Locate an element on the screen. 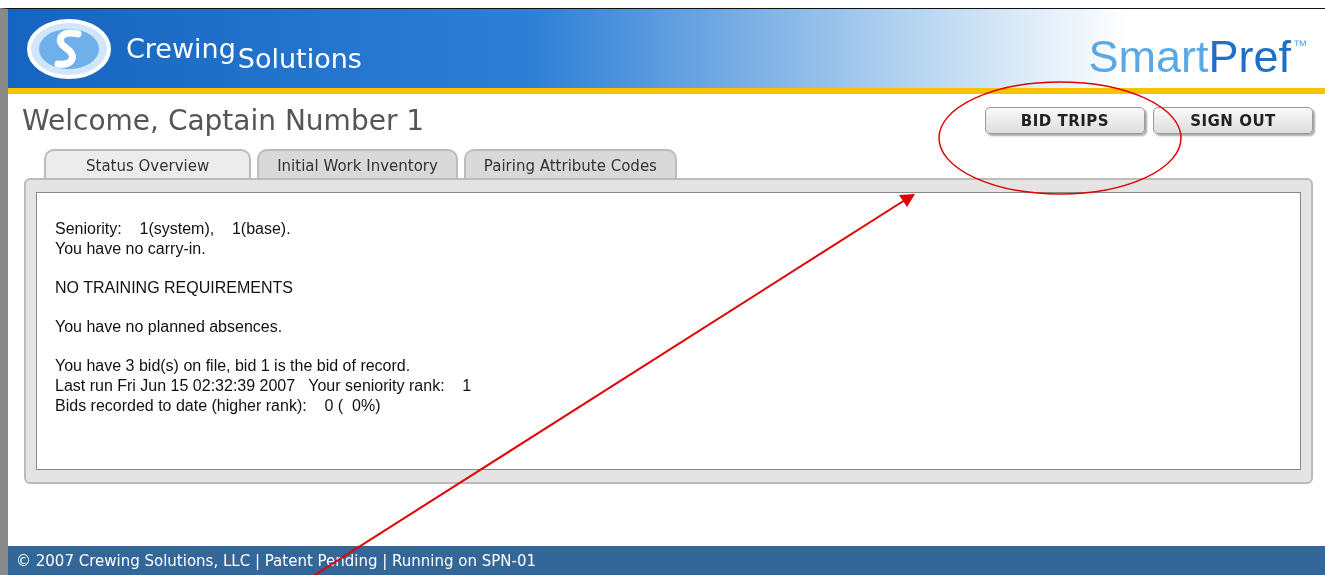  status-text: Last run Fri Jun 15 02:32:39 2007 Your seniority rank: 1 is located at coordinates (264, 386).